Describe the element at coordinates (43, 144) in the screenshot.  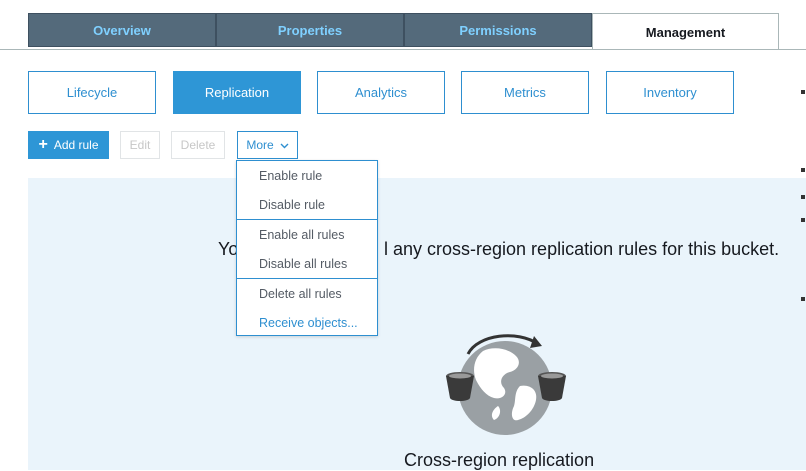
I see `plus-icon: +` at that location.